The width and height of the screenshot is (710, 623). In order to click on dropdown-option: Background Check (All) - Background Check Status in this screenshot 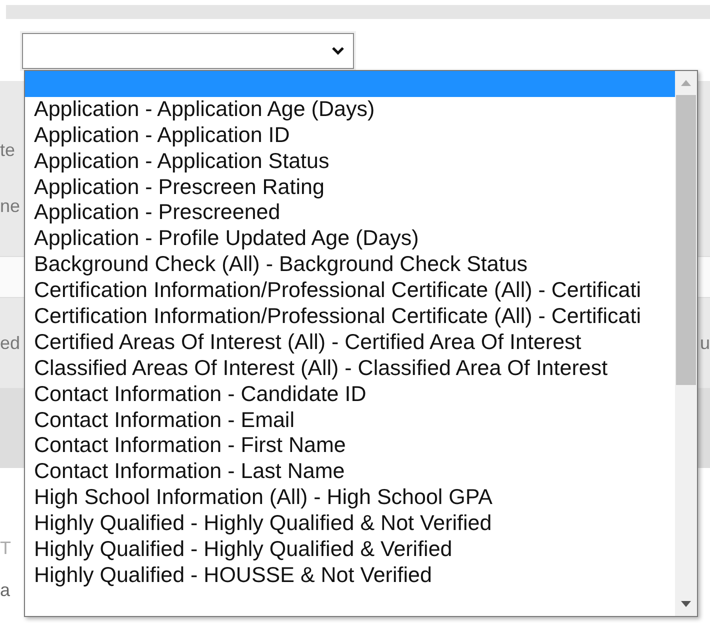, I will do `click(350, 265)`.